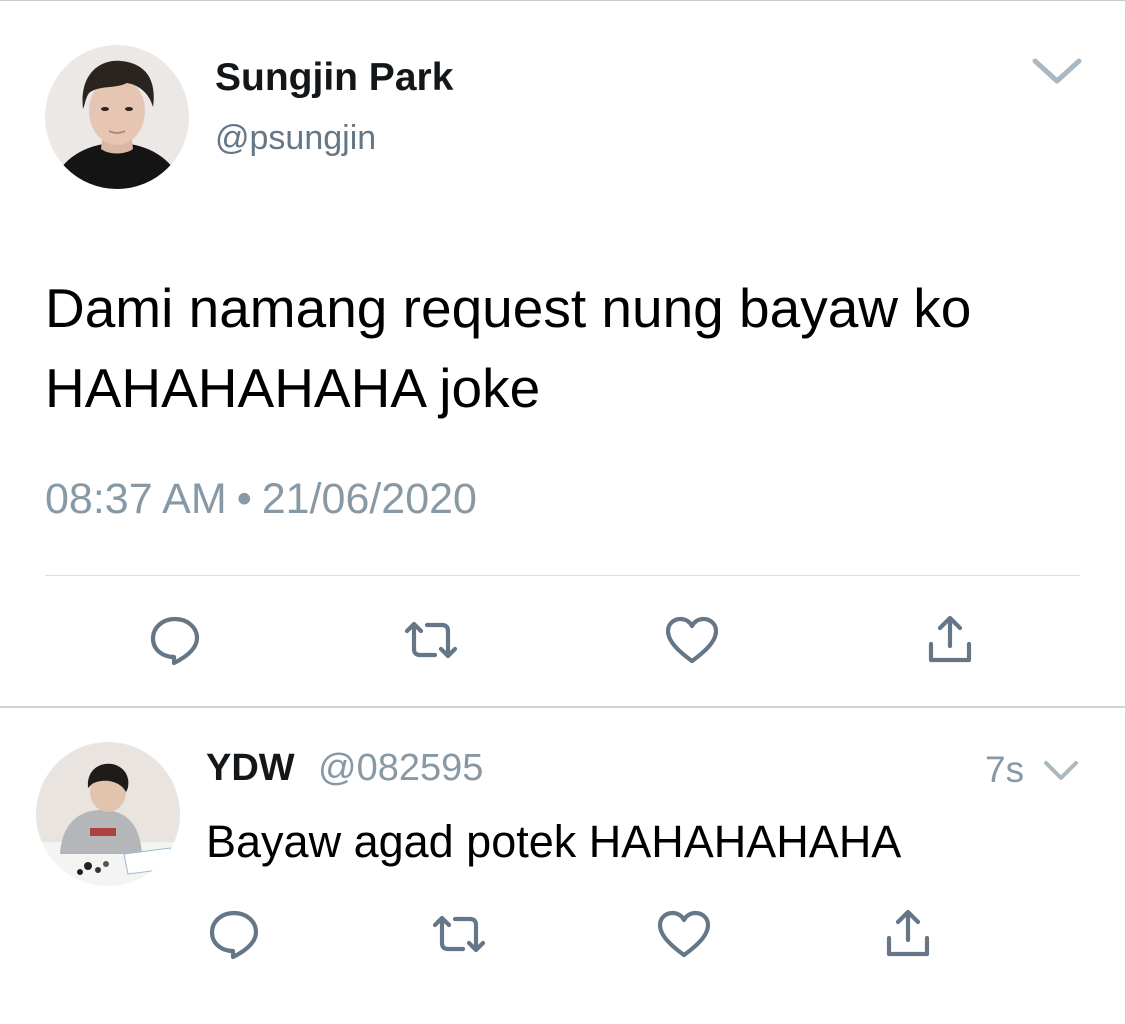 The image size is (1125, 1024). What do you see at coordinates (108, 814) in the screenshot?
I see `reply-avatar` at bounding box center [108, 814].